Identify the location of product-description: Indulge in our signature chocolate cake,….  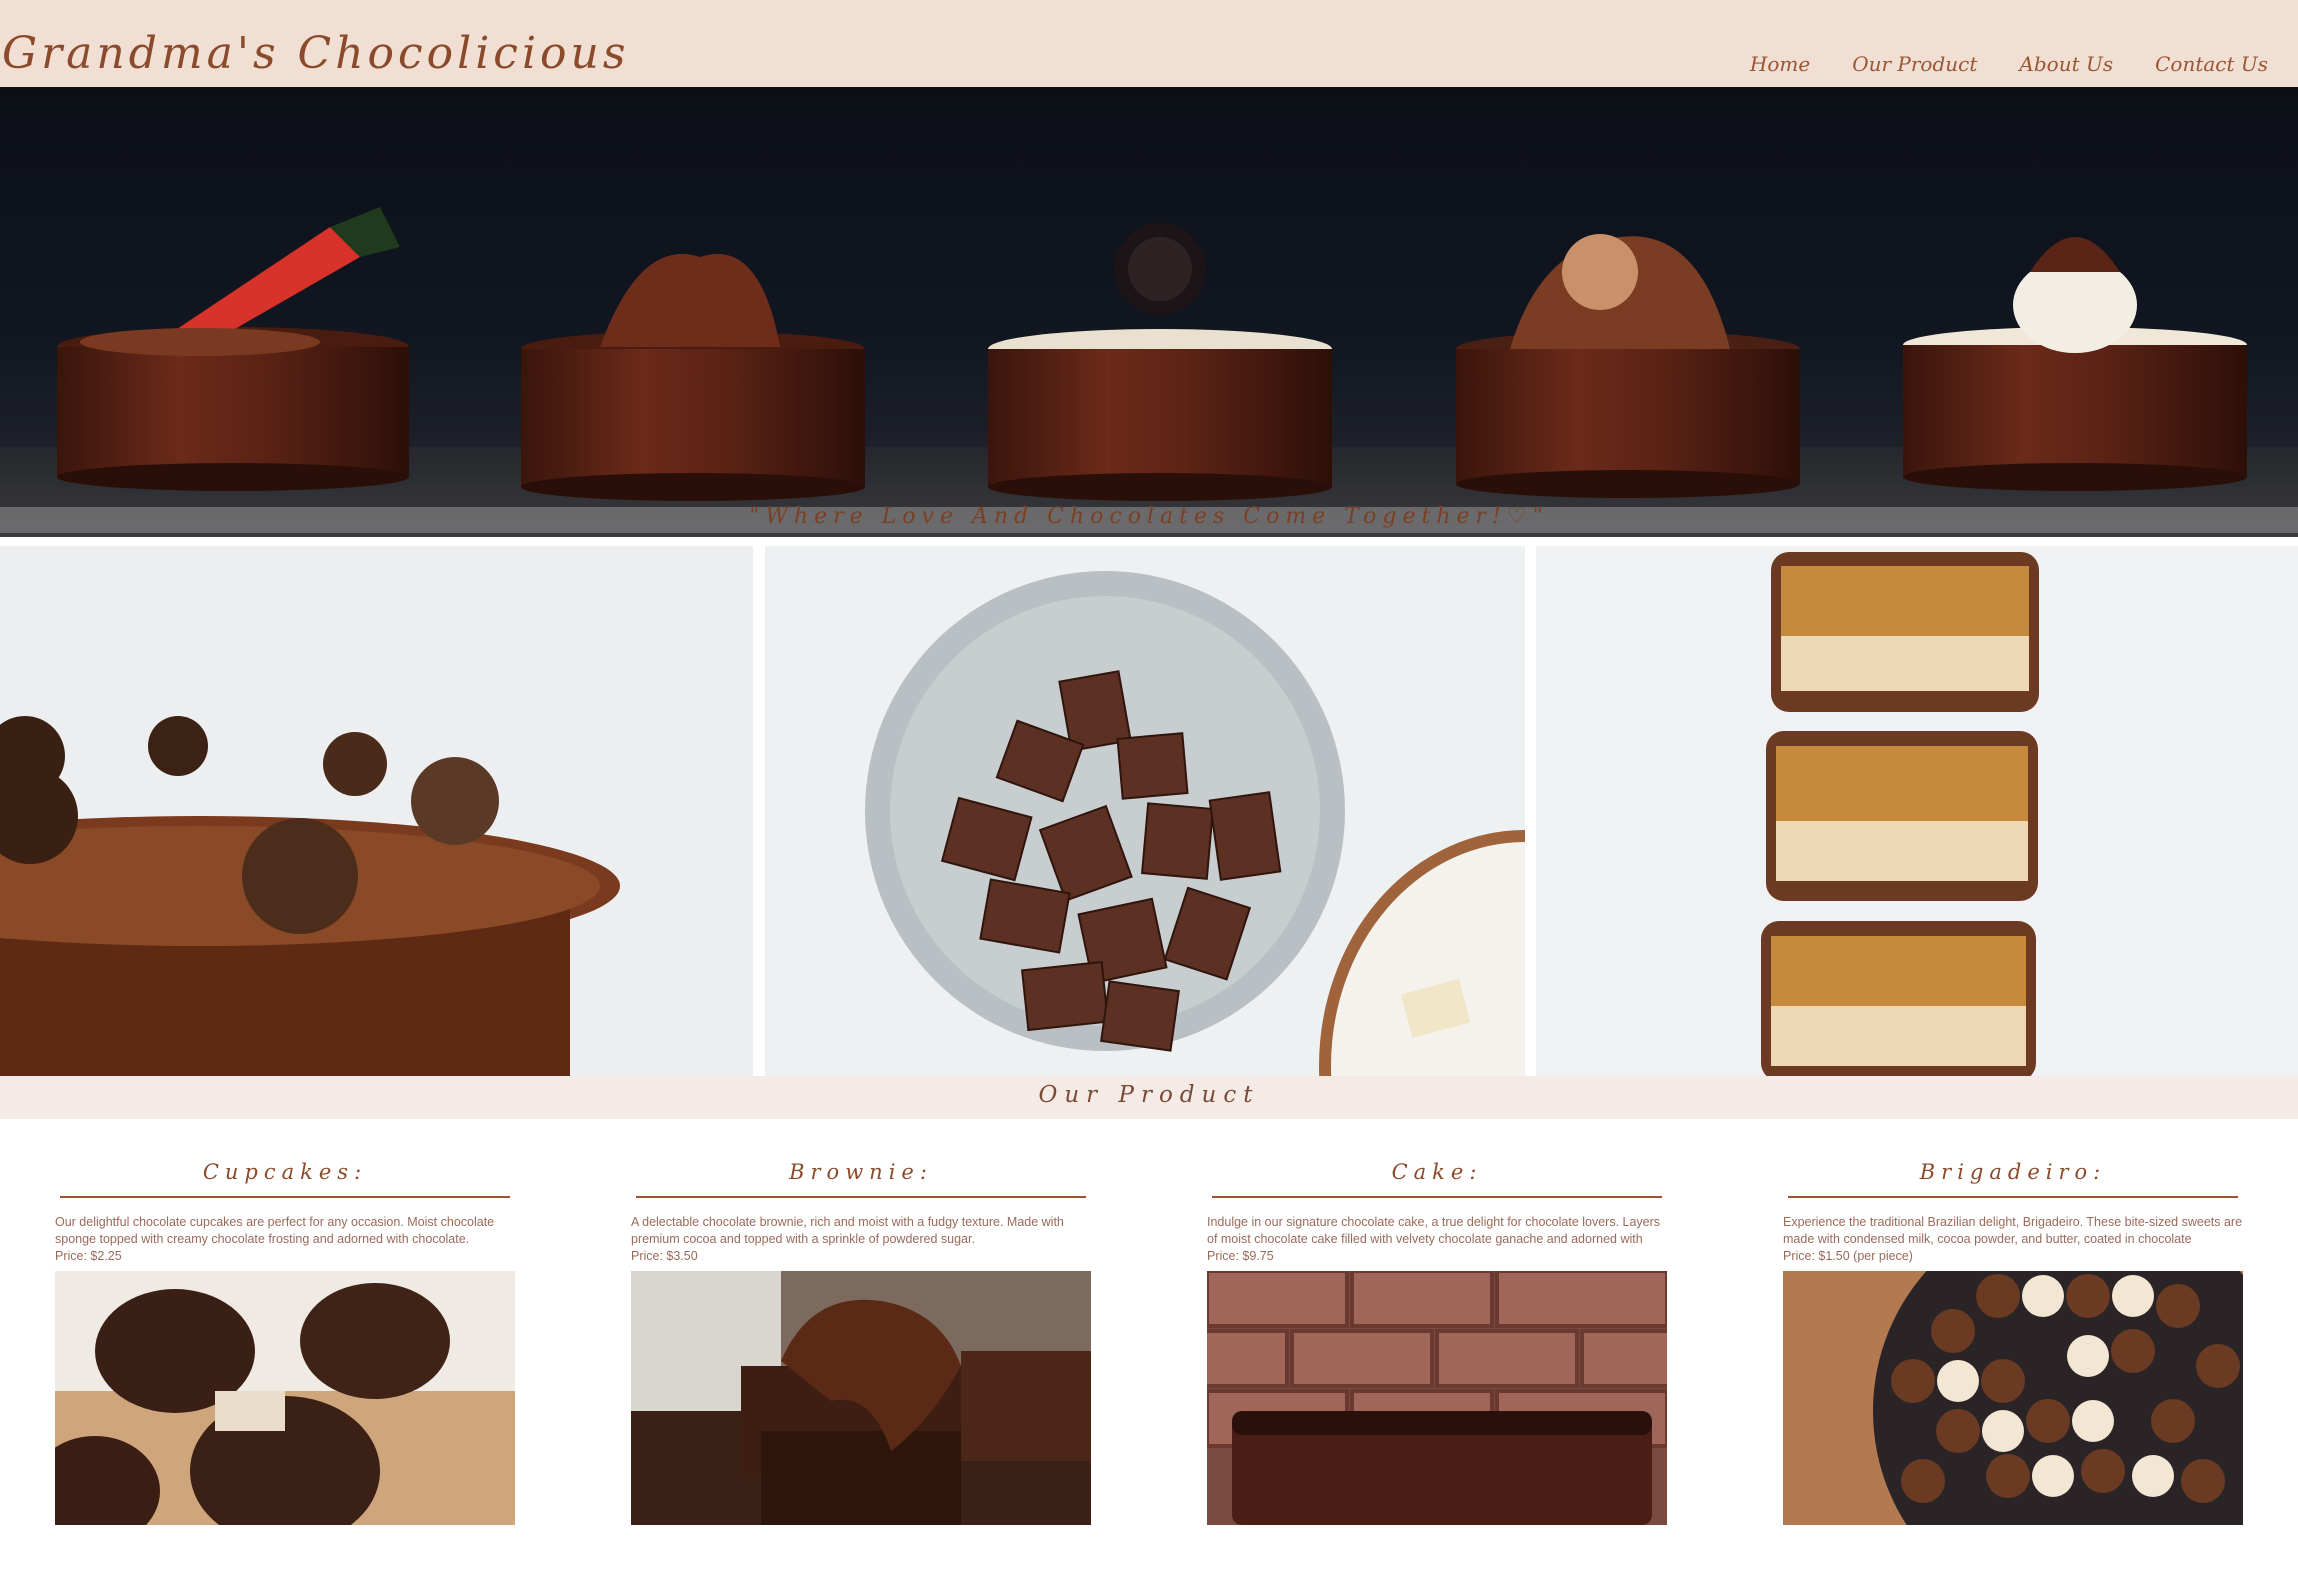
(1434, 1230).